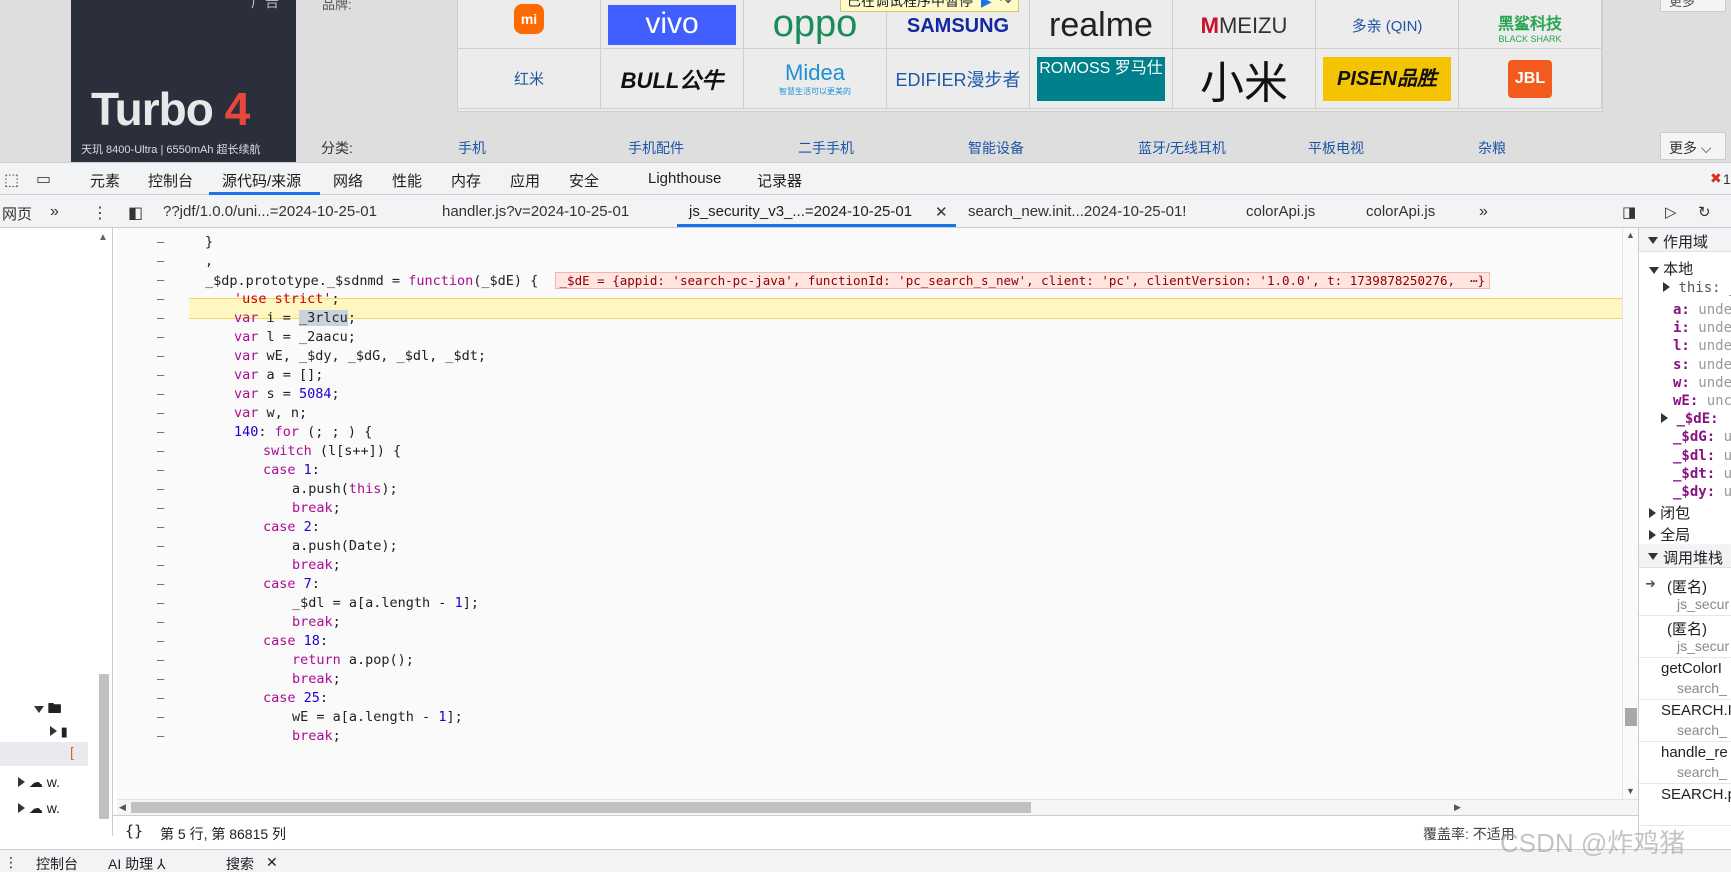  What do you see at coordinates (57, 864) in the screenshot?
I see `drawer-tab-console: 控制台` at bounding box center [57, 864].